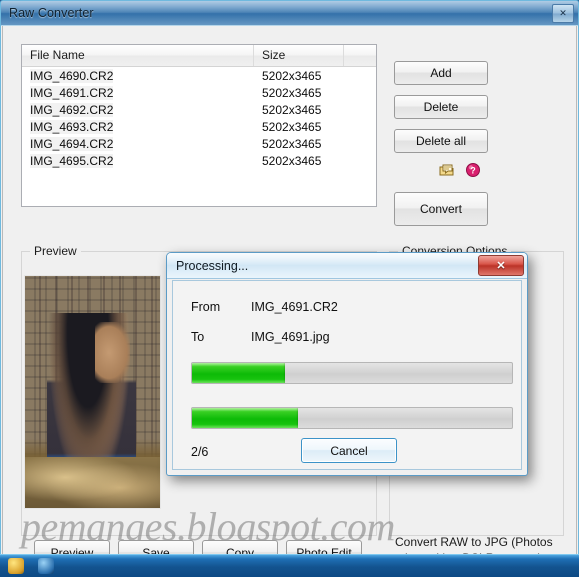 The height and width of the screenshot is (577, 579). I want to click on preview-thumbnail, so click(92, 392).